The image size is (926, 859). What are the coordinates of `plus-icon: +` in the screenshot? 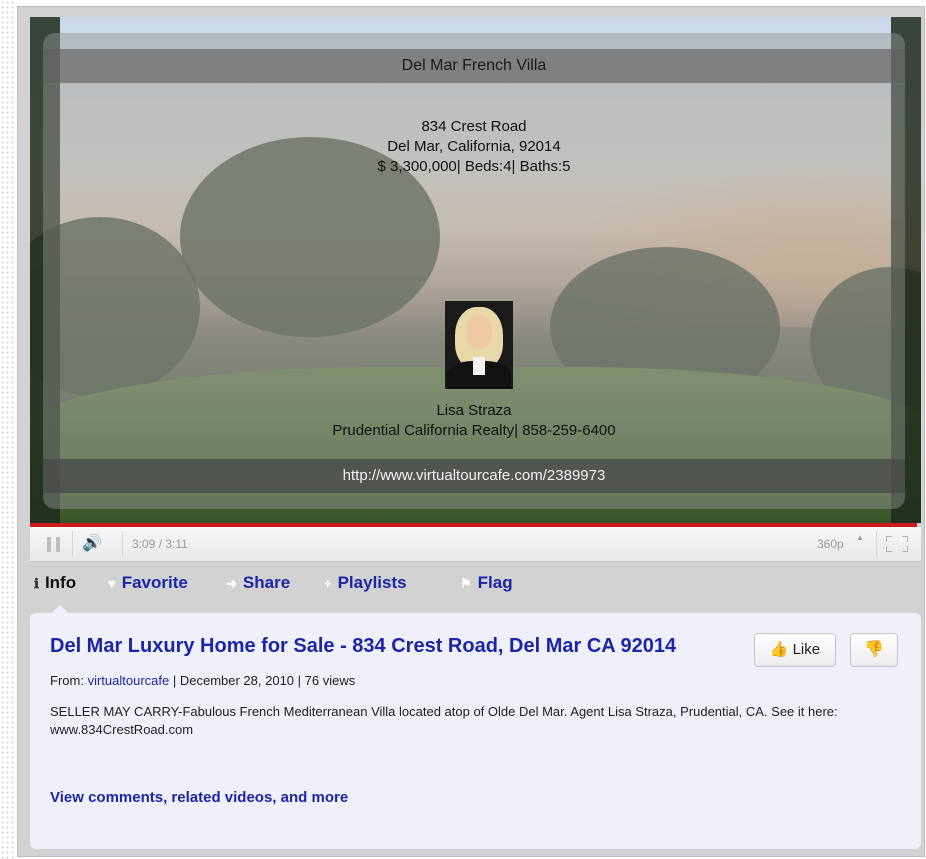 It's located at (328, 583).